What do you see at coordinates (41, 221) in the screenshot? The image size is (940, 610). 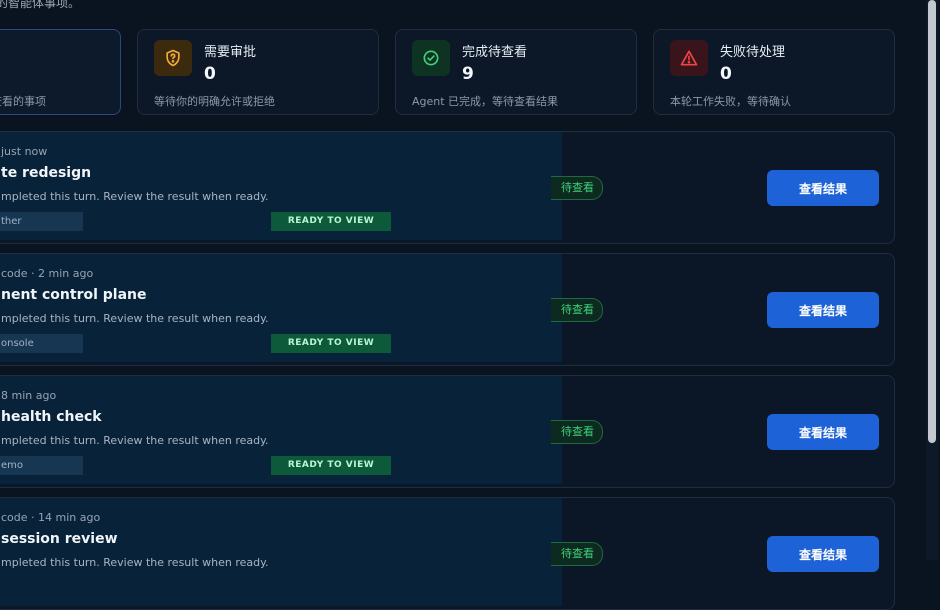 I see `item-tag: ther` at bounding box center [41, 221].